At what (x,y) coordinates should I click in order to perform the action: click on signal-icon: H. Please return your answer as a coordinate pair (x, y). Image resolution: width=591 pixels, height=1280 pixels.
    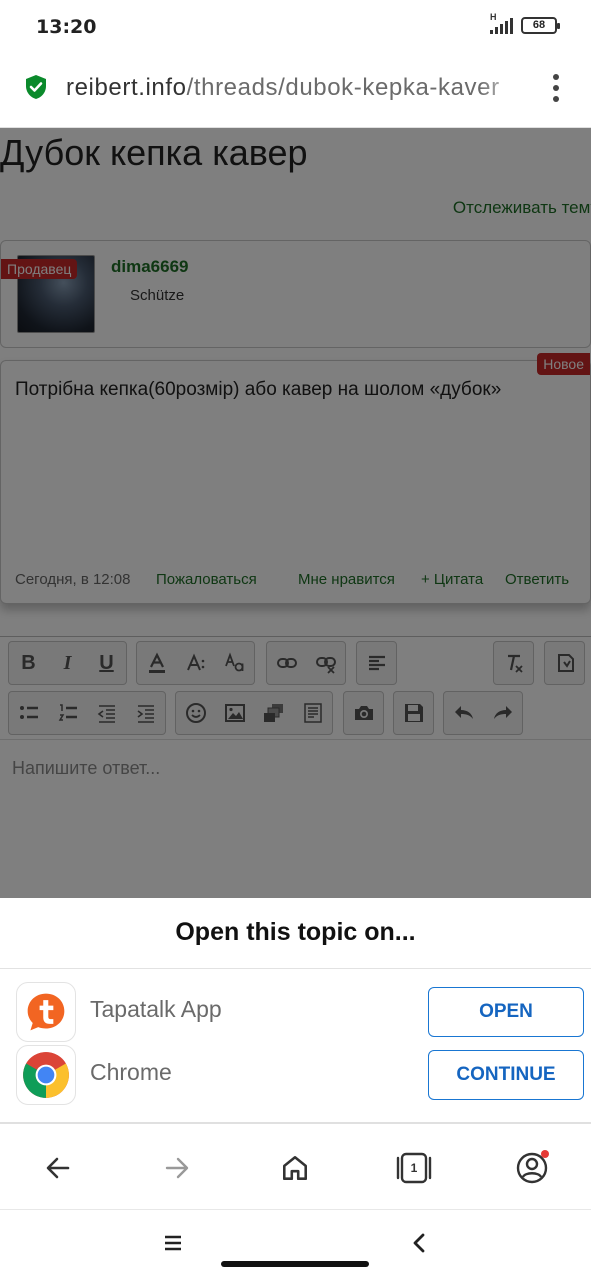
    Looking at the image, I should click on (501, 23).